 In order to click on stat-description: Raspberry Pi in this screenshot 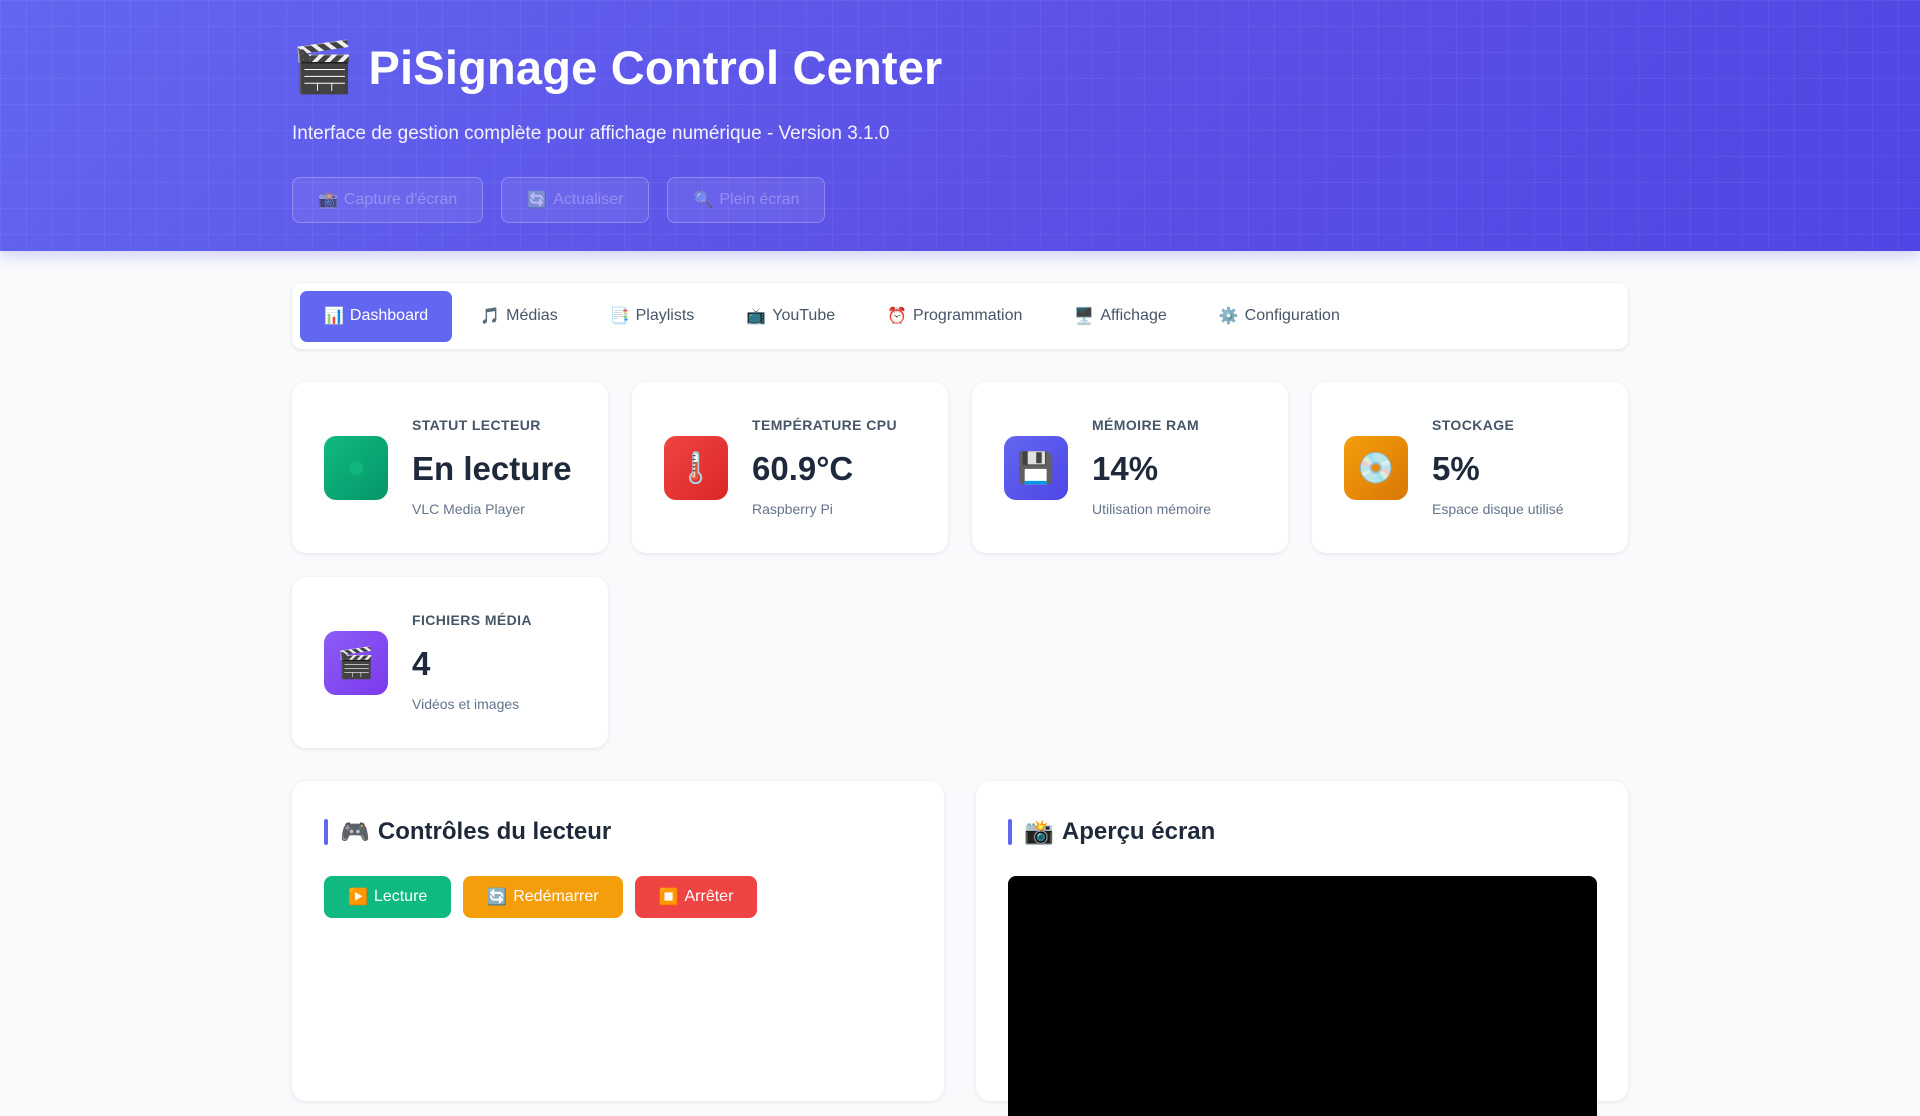, I will do `click(792, 509)`.